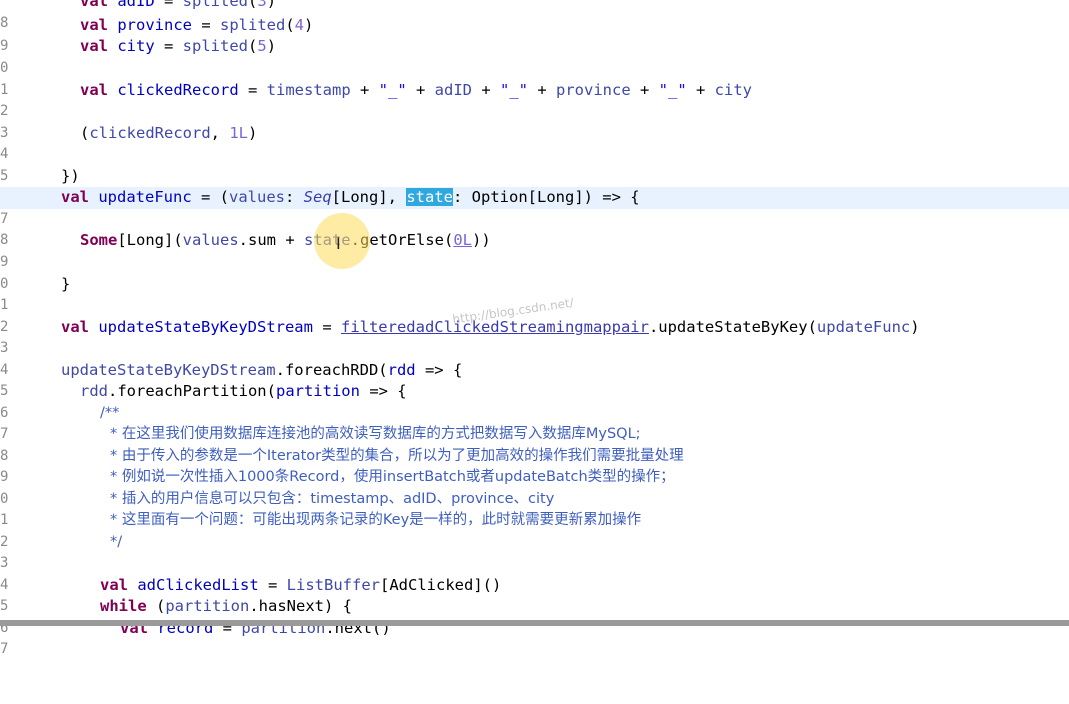 Image resolution: width=1069 pixels, height=704 pixels. What do you see at coordinates (226, 607) in the screenshot?
I see `code-text: while (partition.hasNext) {` at bounding box center [226, 607].